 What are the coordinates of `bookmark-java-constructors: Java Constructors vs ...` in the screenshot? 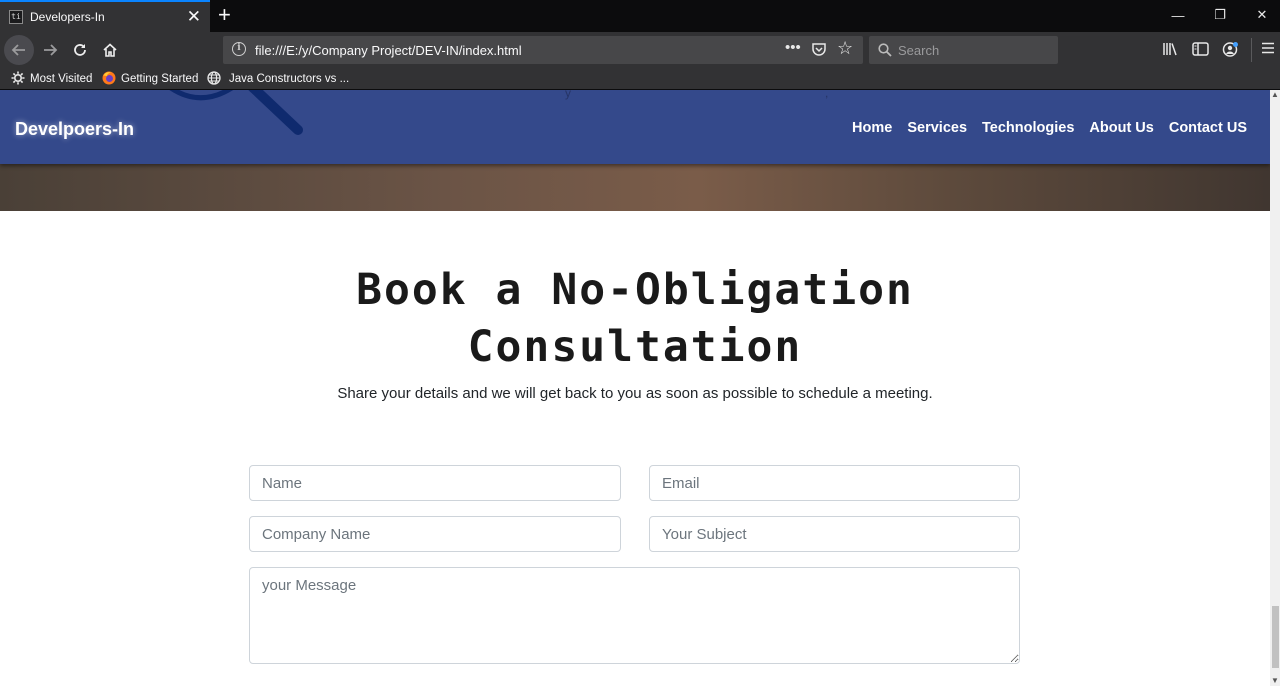 It's located at (278, 79).